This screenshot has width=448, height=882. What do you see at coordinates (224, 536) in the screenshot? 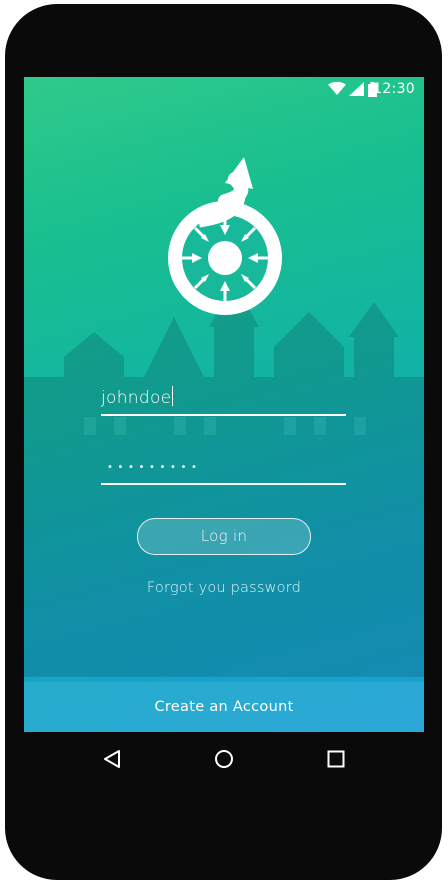
I see `login-button: Log in` at bounding box center [224, 536].